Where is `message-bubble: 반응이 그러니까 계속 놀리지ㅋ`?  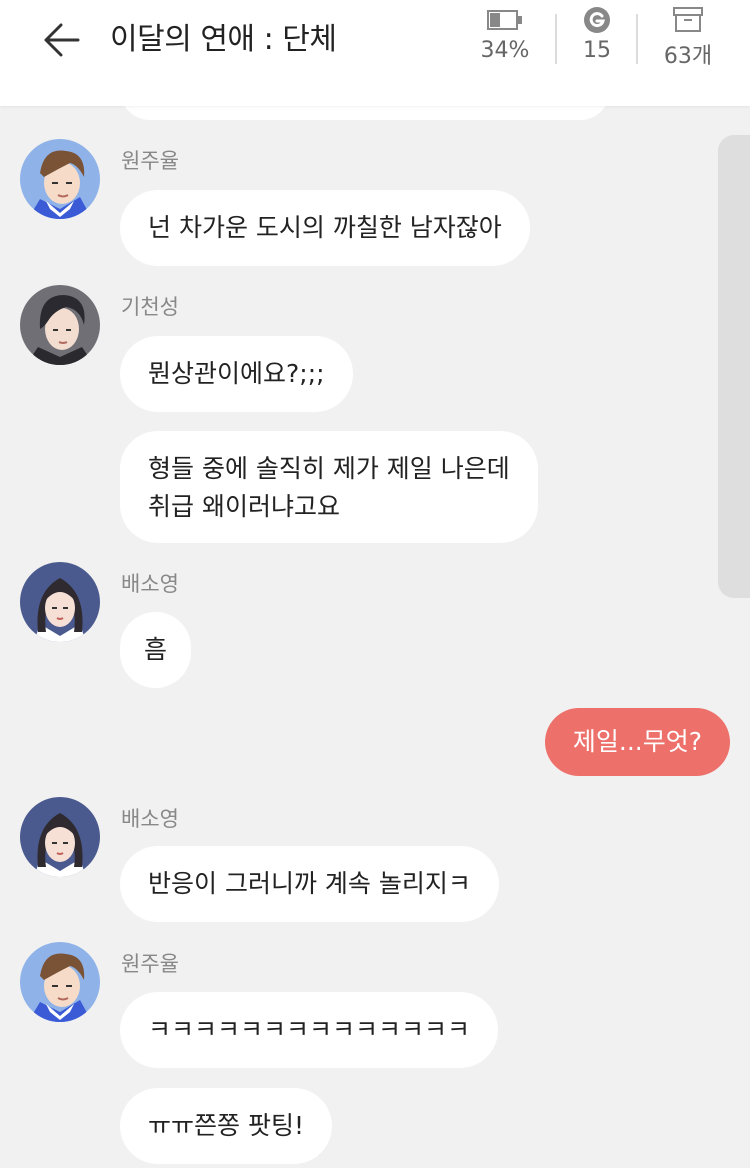
message-bubble: 반응이 그러니까 계속 놀리지ㅋ is located at coordinates (309, 884).